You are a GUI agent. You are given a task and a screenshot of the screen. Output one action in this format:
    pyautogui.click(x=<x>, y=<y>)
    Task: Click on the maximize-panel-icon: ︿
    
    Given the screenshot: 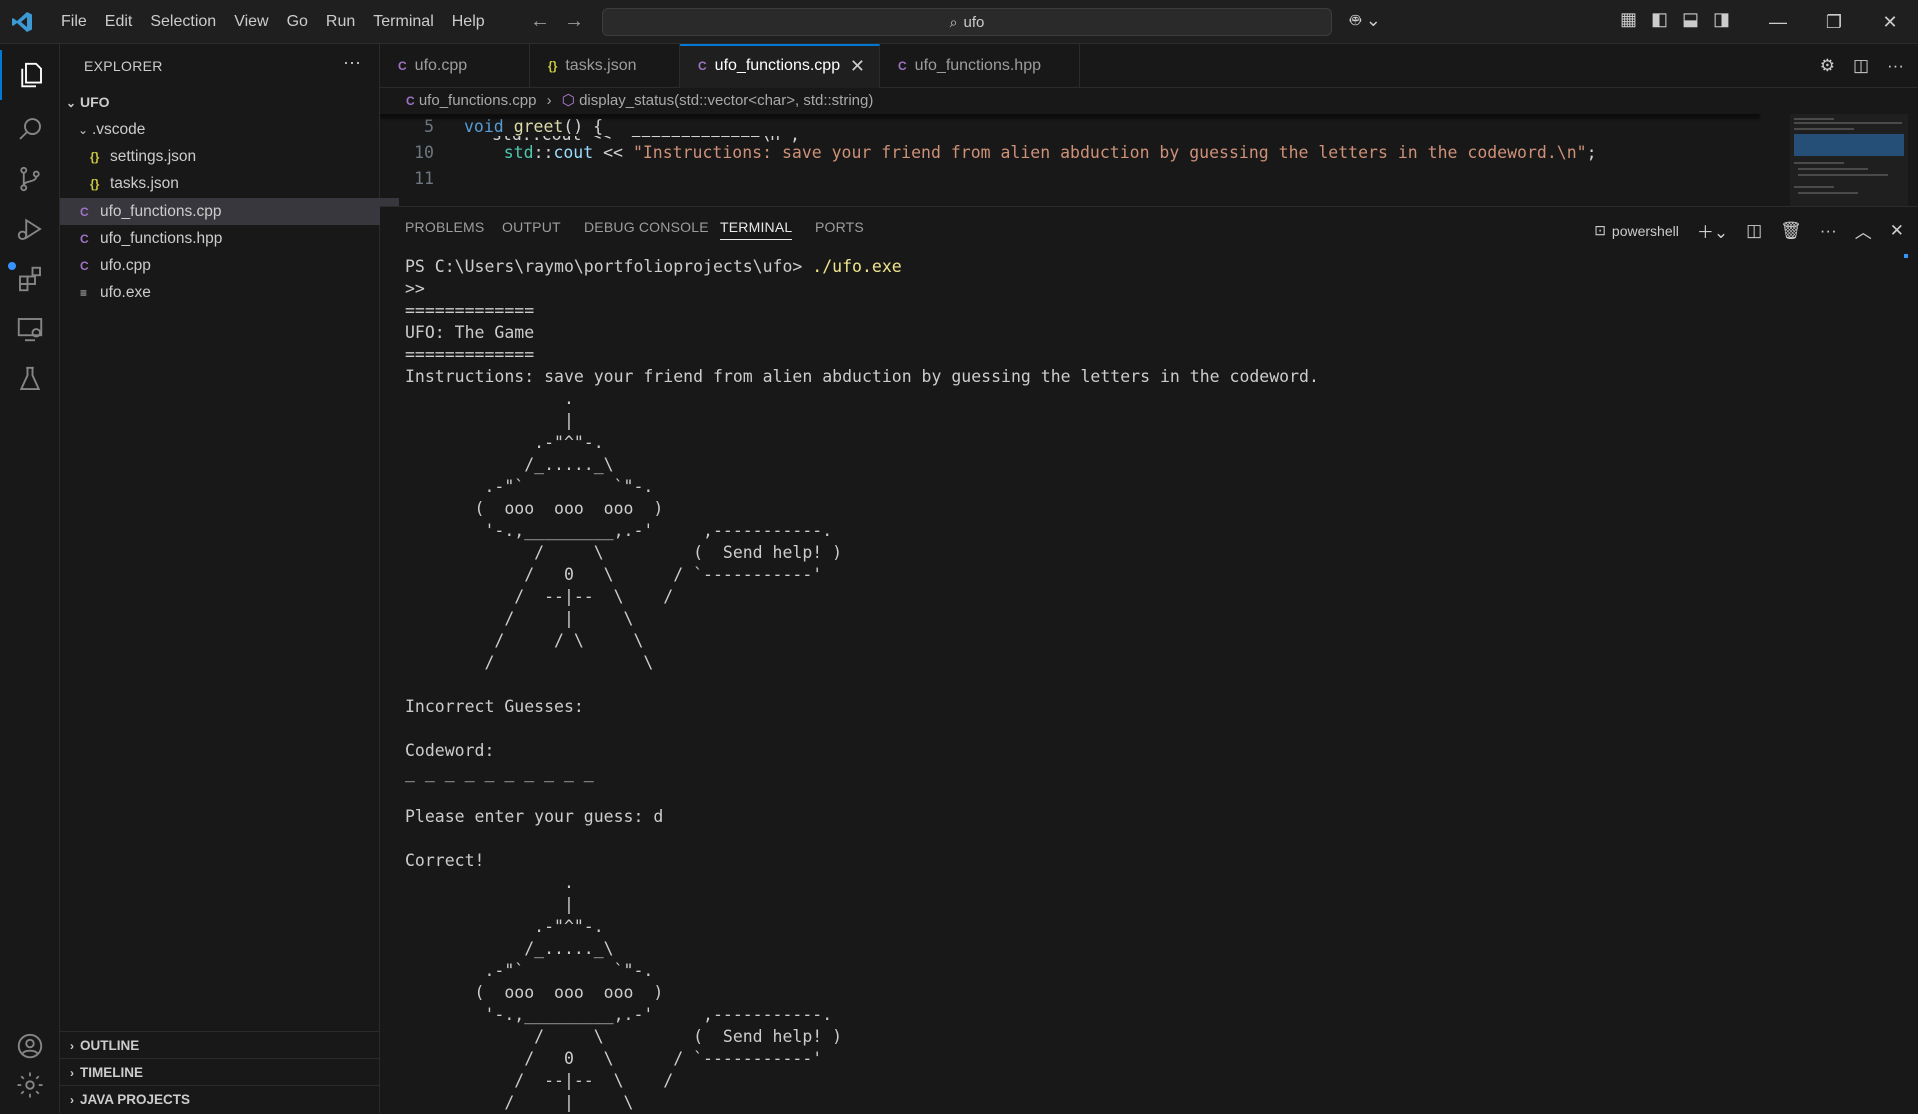 What is the action you would take?
    pyautogui.click(x=1863, y=230)
    